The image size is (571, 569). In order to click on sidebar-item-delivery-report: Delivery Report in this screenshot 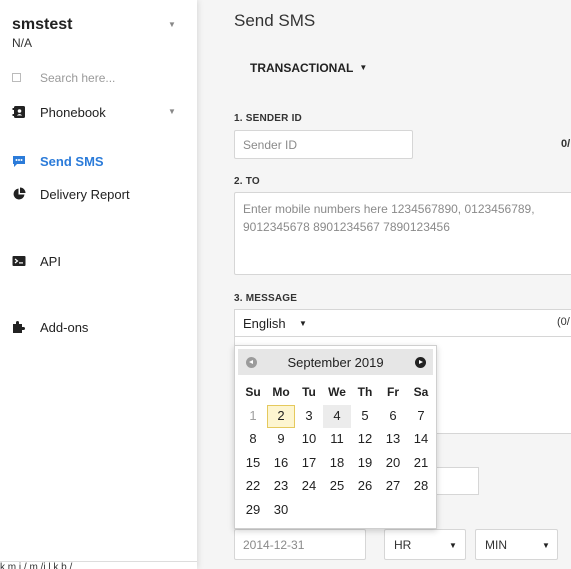, I will do `click(98, 195)`.